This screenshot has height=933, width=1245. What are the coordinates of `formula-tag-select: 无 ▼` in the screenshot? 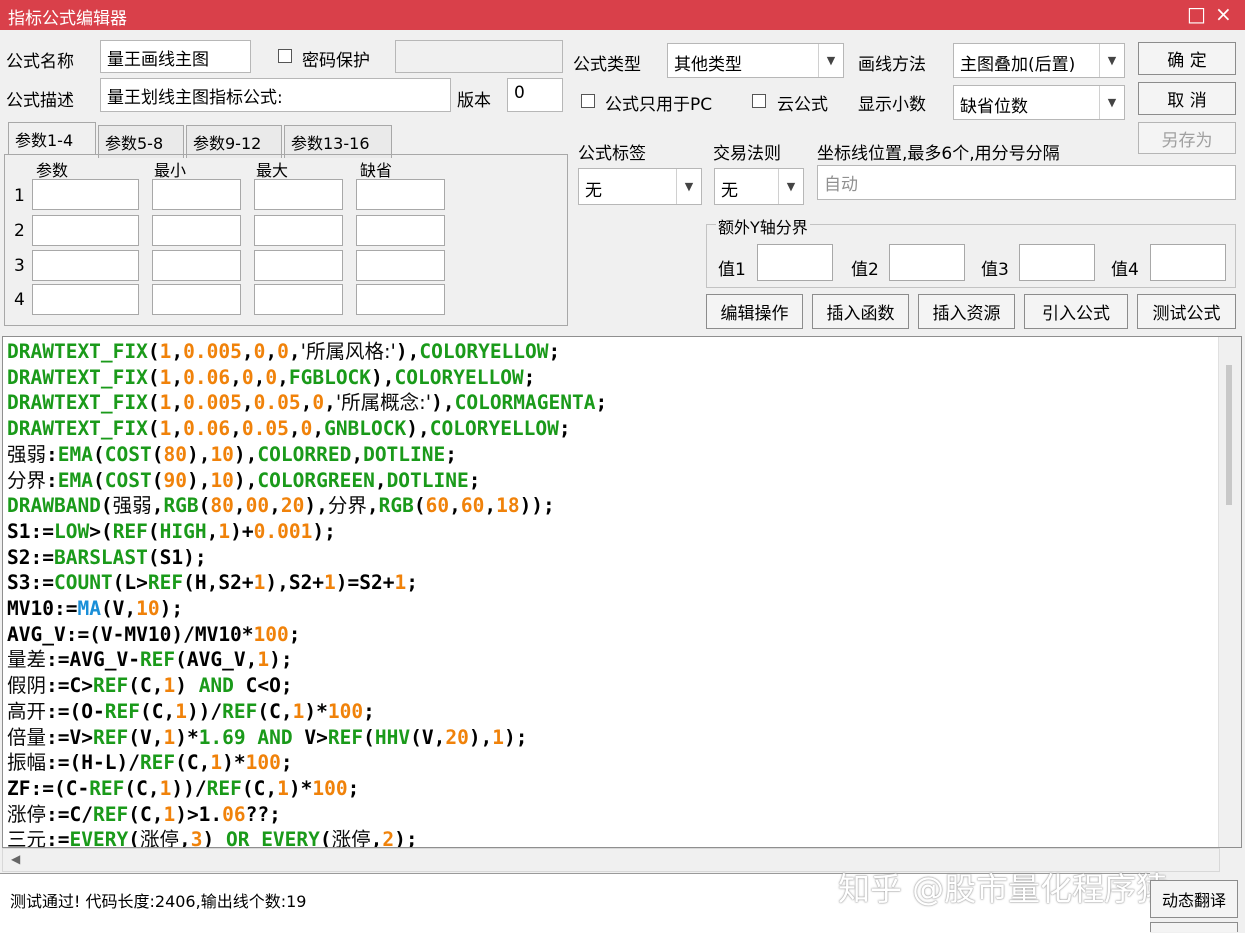 It's located at (640, 186).